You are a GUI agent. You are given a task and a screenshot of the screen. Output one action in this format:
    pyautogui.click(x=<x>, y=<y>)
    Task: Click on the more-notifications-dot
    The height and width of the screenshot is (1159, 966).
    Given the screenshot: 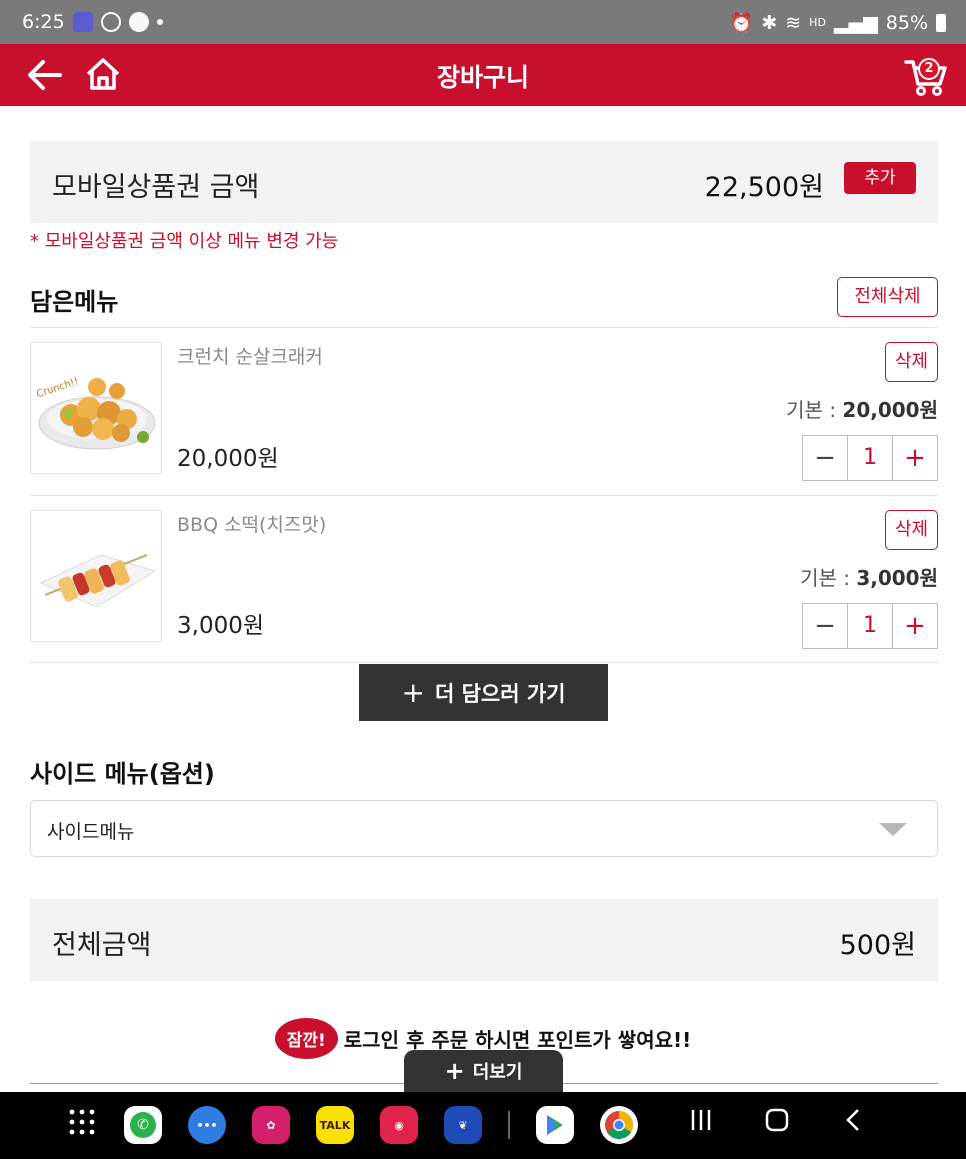 What is the action you would take?
    pyautogui.click(x=159, y=22)
    